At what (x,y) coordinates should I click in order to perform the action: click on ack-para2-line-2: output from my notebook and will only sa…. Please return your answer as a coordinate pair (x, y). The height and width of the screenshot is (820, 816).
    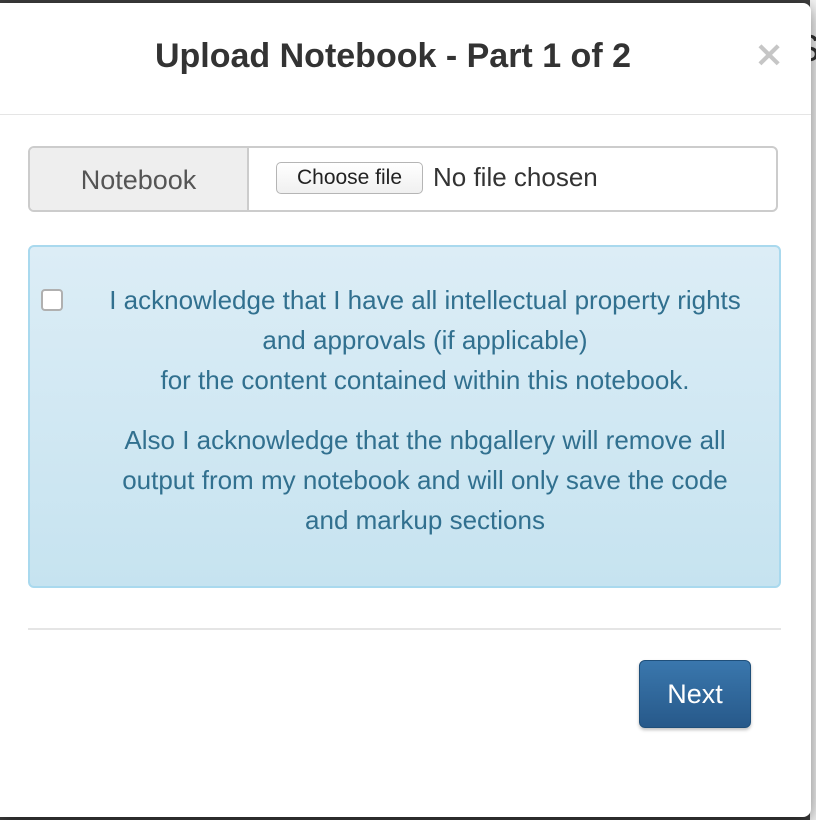
    Looking at the image, I should click on (425, 480).